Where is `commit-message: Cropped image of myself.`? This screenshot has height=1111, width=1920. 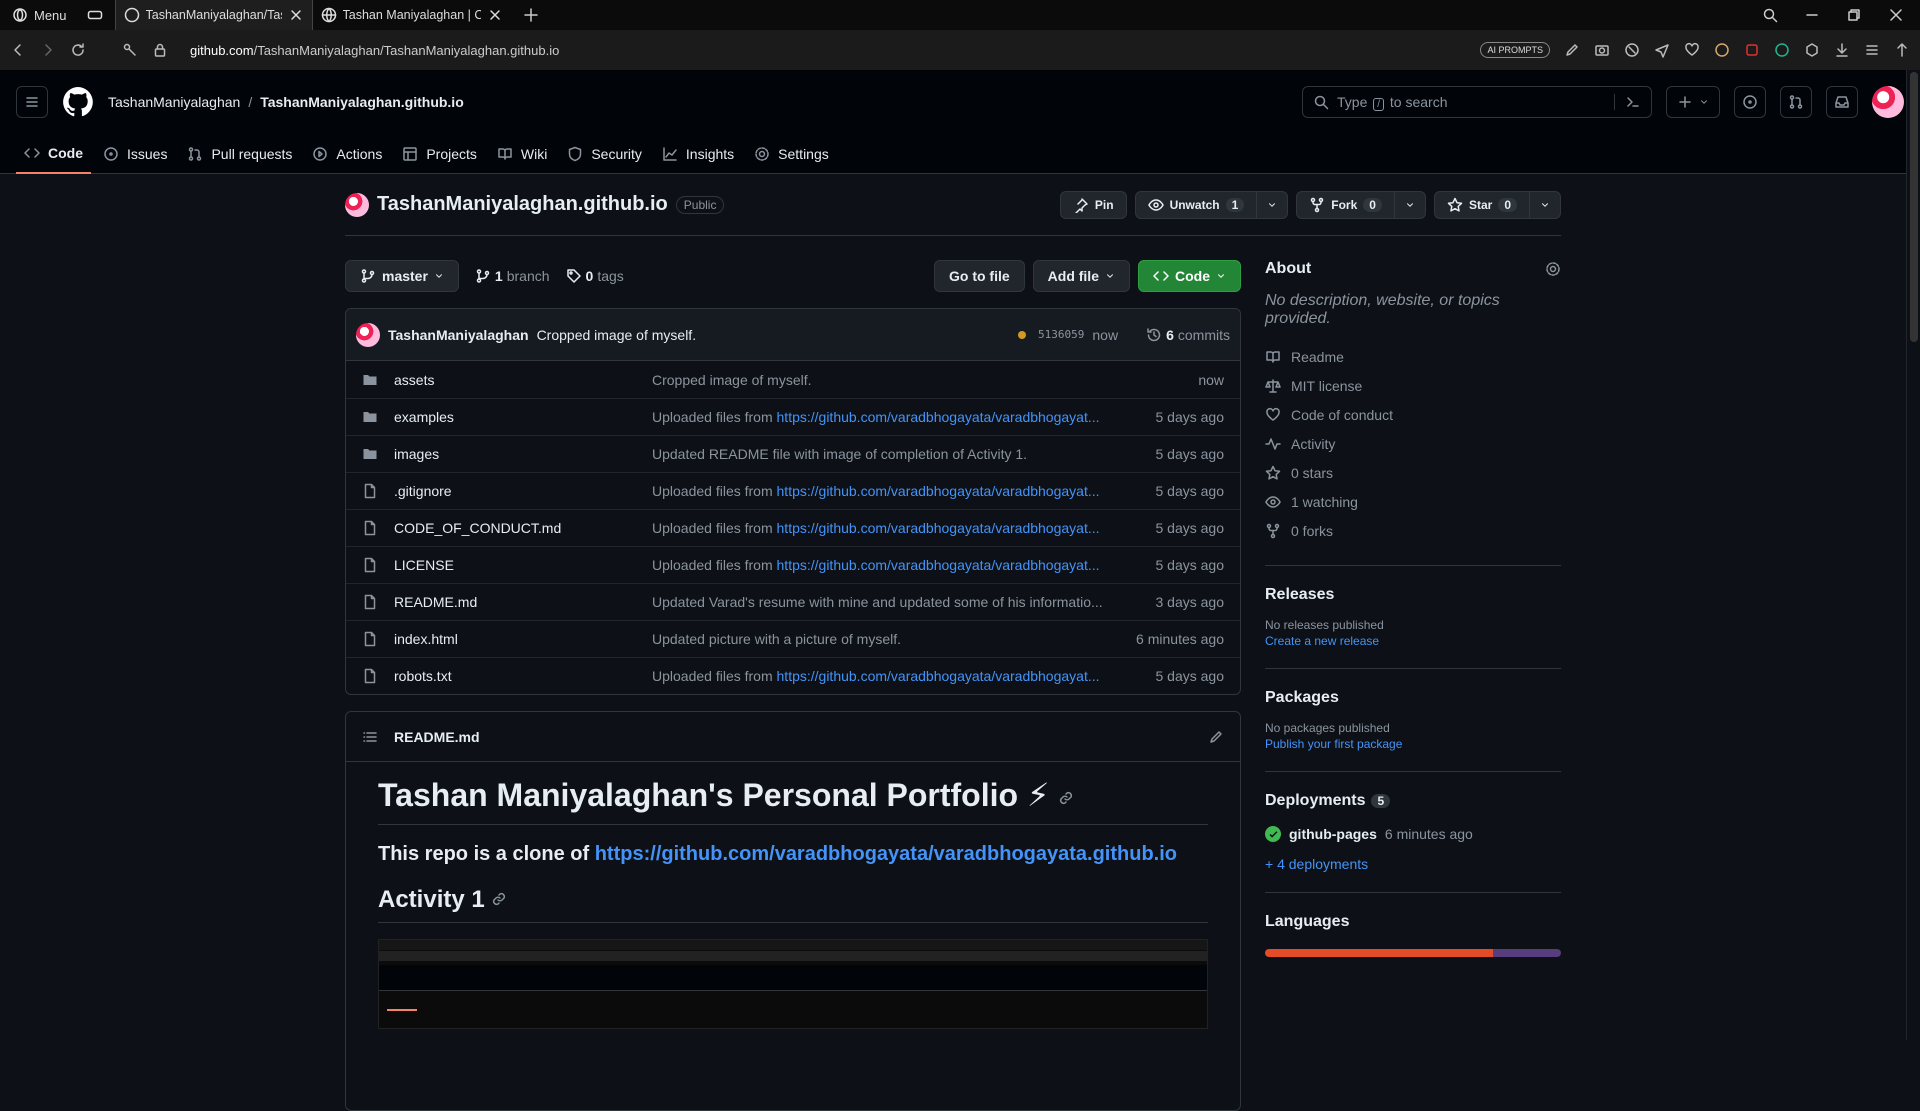
commit-message: Cropped image of myself. is located at coordinates (617, 335).